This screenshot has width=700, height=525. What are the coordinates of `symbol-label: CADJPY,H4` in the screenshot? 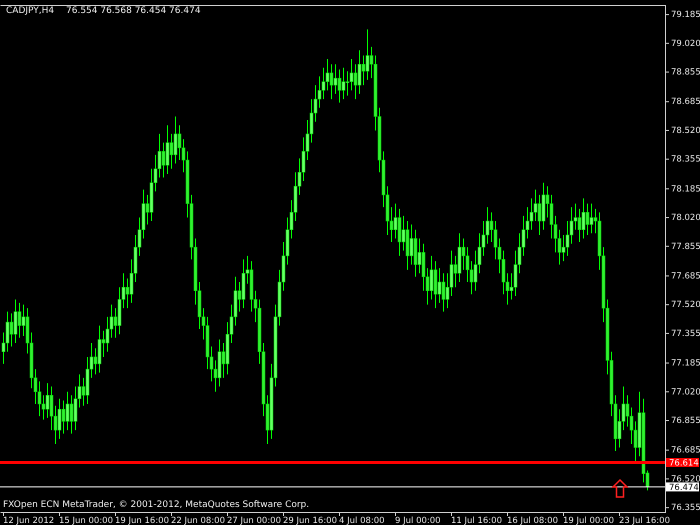 It's located at (30, 11).